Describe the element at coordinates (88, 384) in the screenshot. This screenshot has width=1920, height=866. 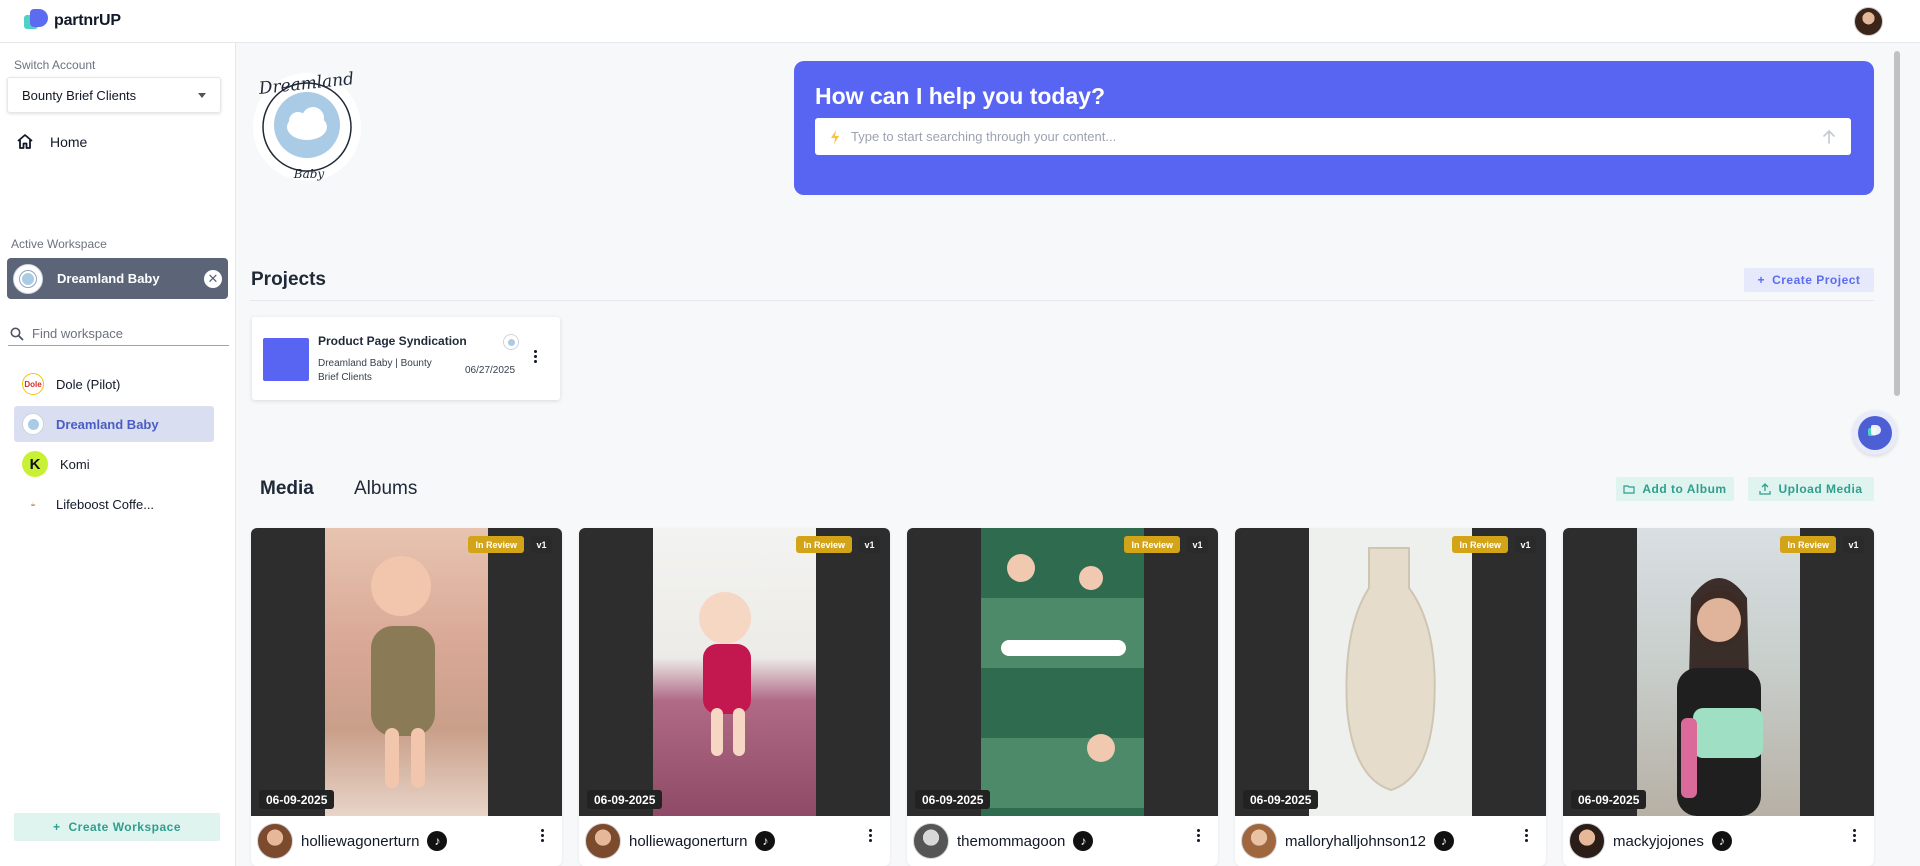
I see `workspace-name: Dole (Pilot)` at that location.